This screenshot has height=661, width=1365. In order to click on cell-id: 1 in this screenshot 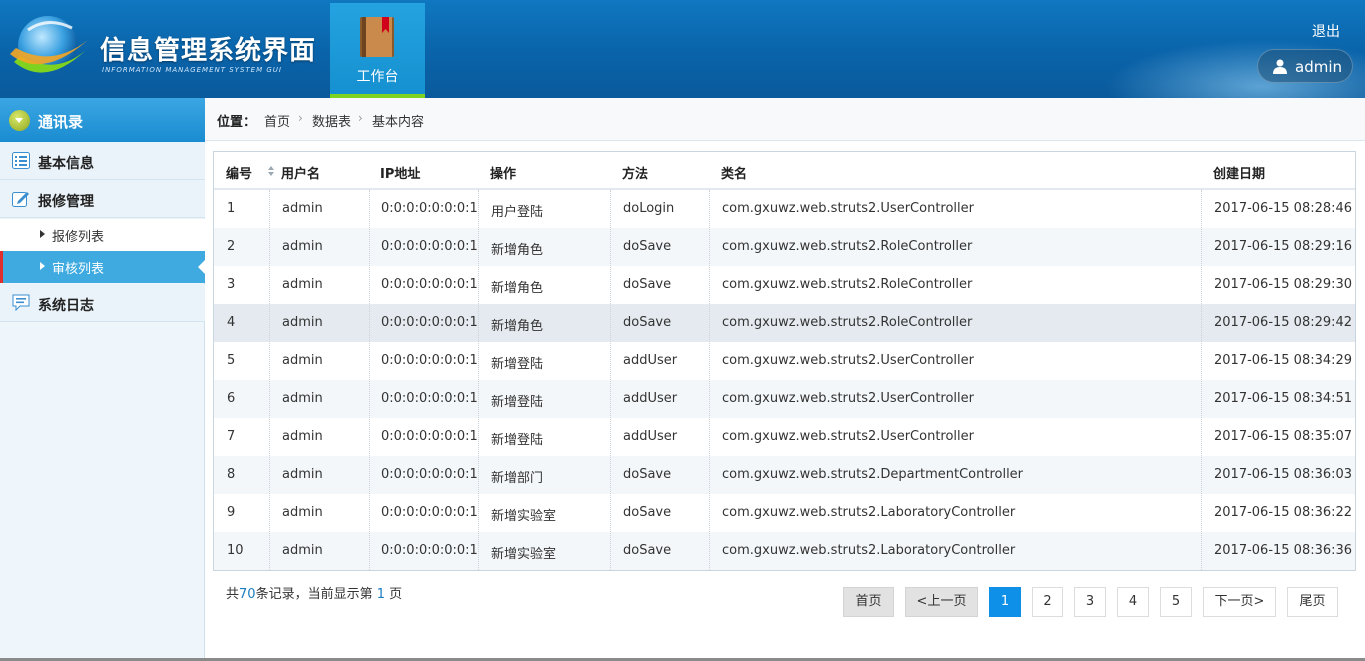, I will do `click(231, 208)`.